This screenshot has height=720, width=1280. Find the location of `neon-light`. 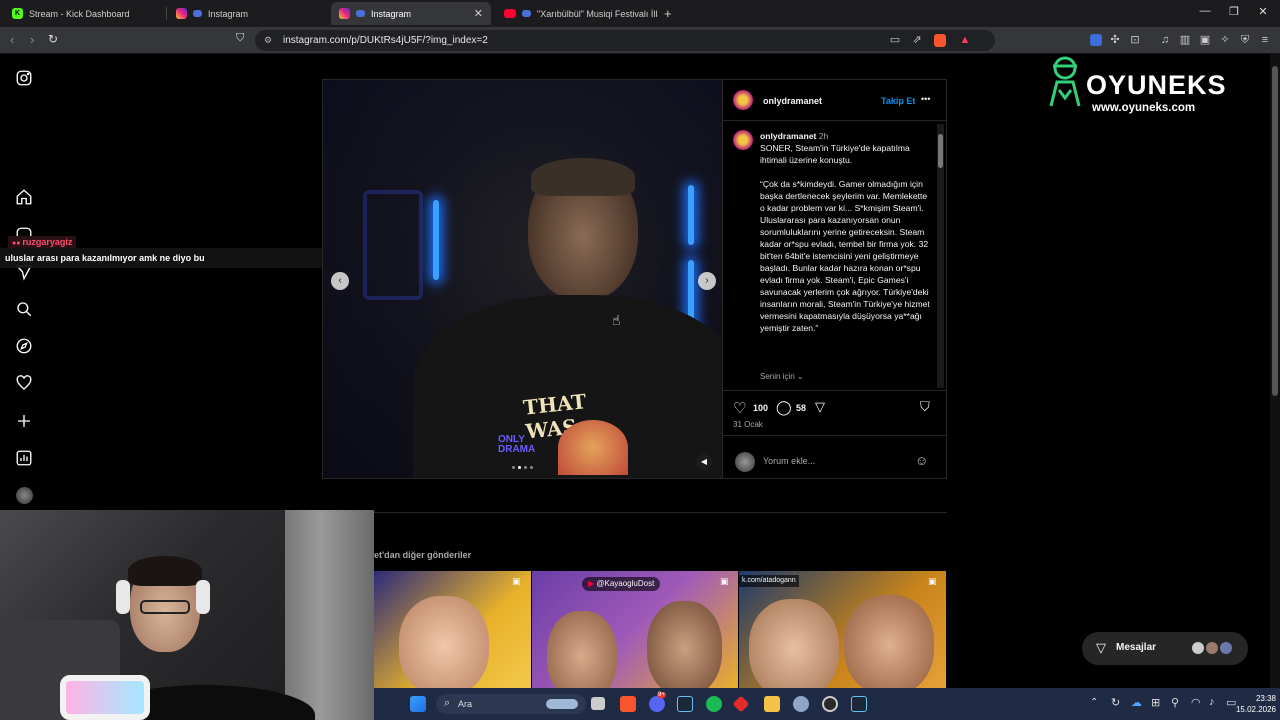

neon-light is located at coordinates (691, 215).